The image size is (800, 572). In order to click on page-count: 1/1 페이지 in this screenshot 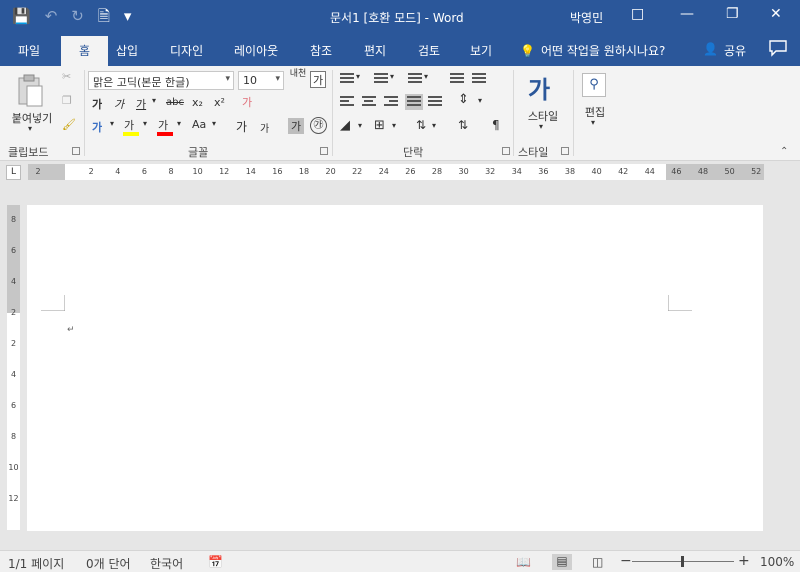, I will do `click(36, 563)`.